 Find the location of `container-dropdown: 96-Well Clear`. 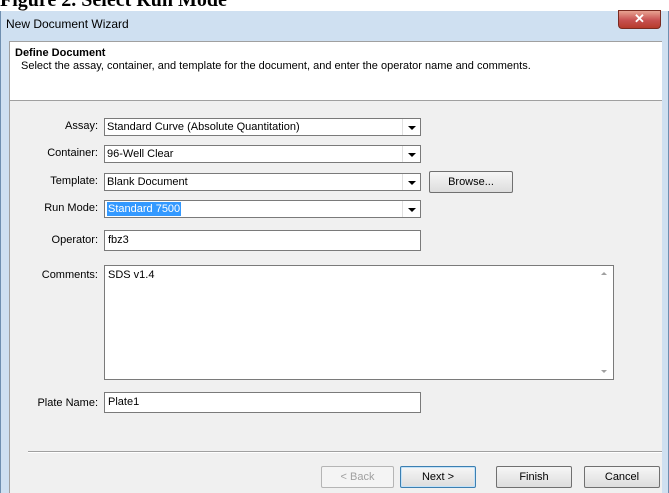

container-dropdown: 96-Well Clear is located at coordinates (262, 154).